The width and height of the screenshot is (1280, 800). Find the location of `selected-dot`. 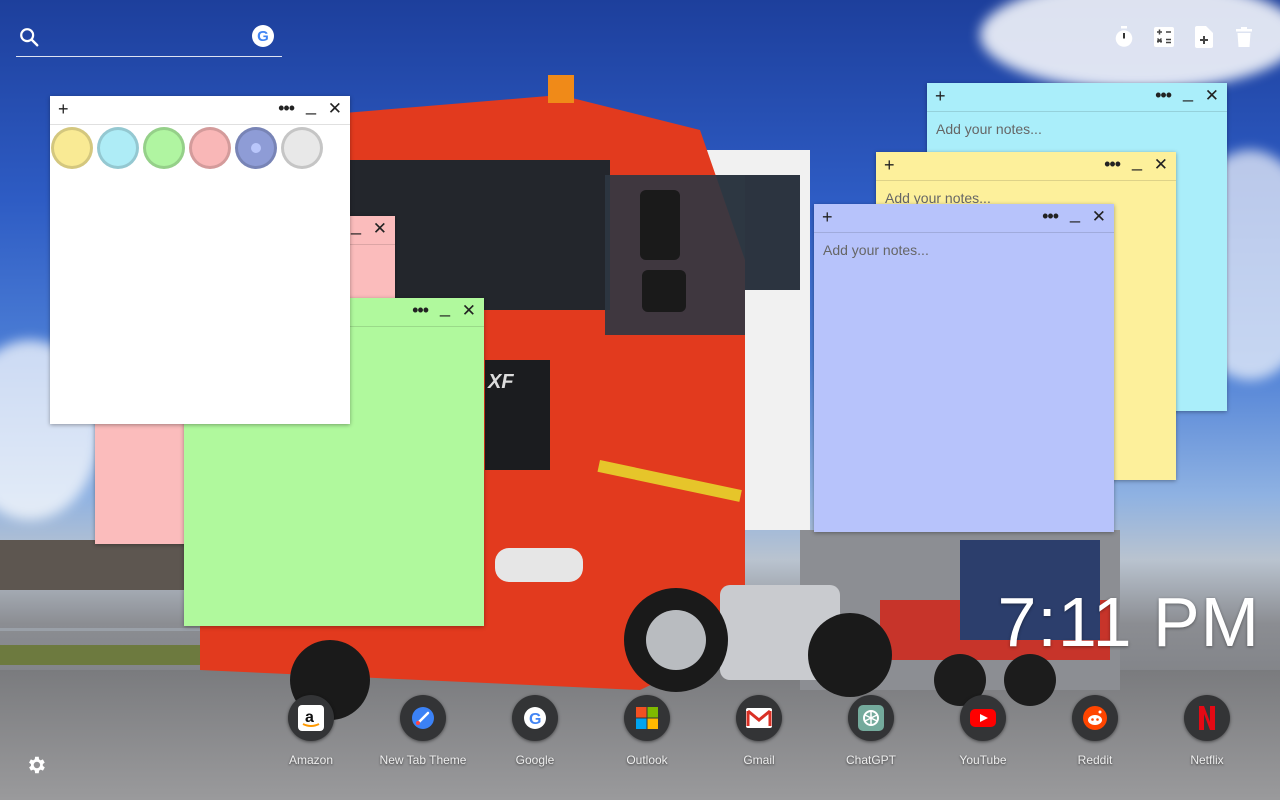

selected-dot is located at coordinates (256, 148).